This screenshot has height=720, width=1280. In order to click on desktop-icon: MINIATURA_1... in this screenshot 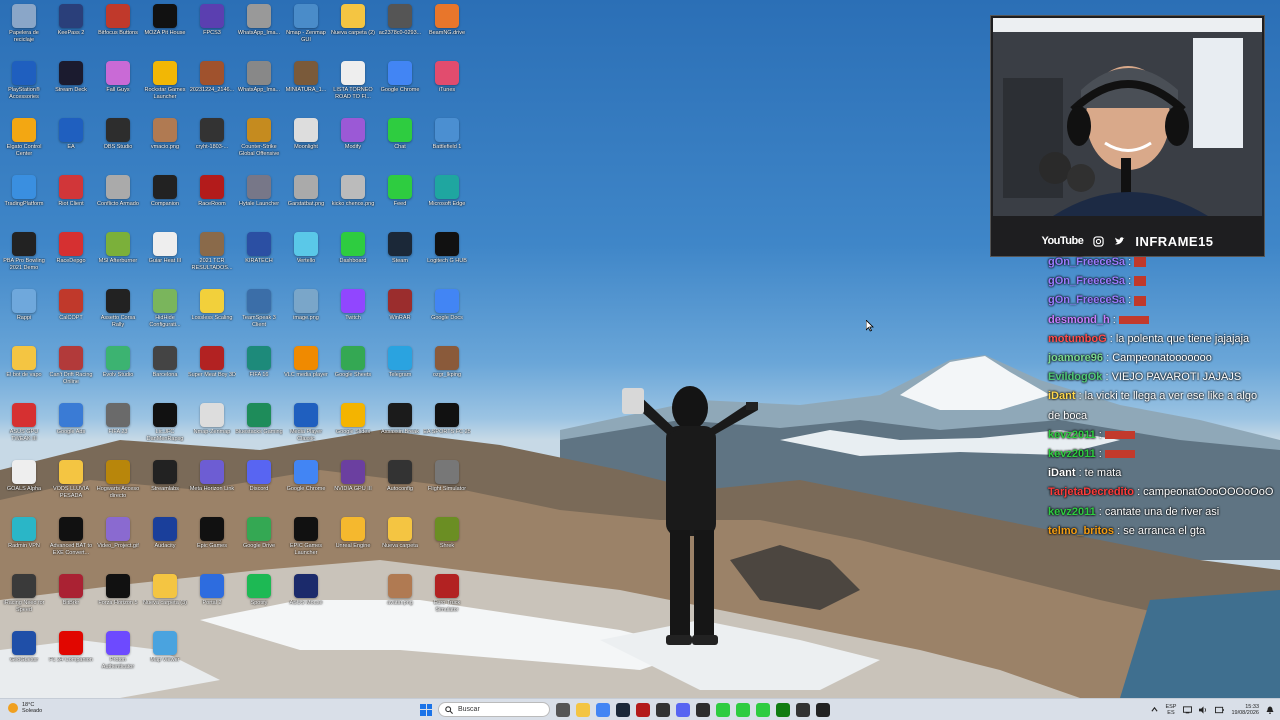, I will do `click(306, 85)`.